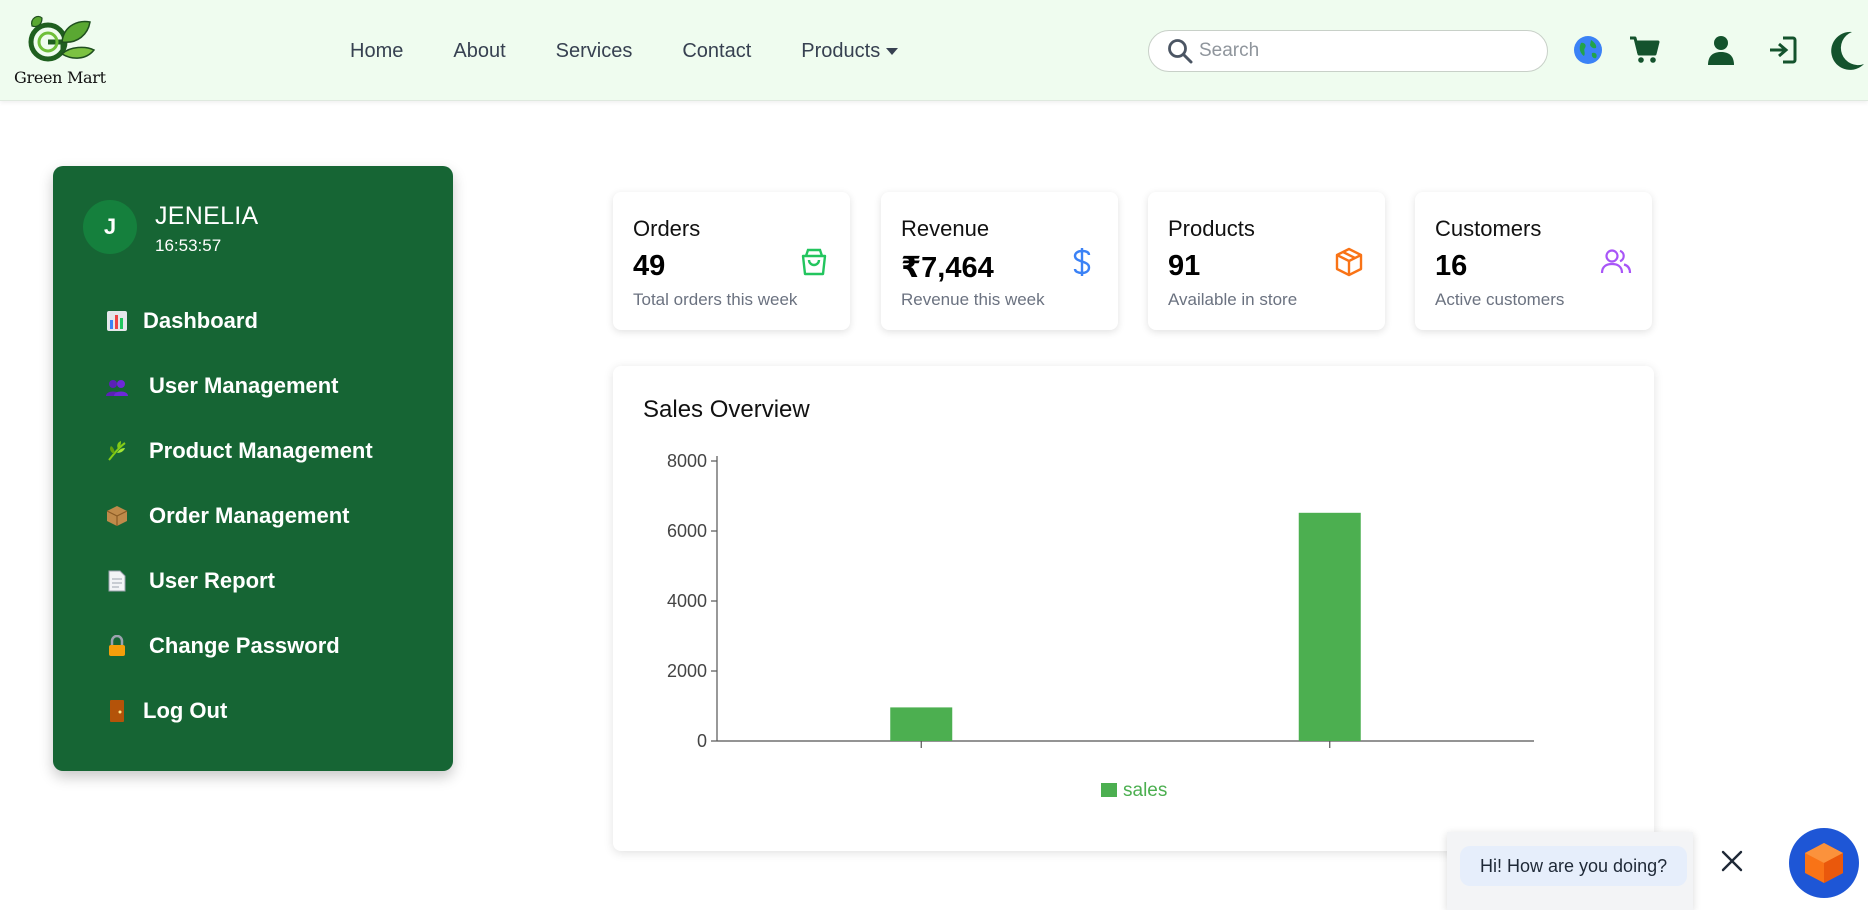 The height and width of the screenshot is (910, 1868). Describe the element at coordinates (1451, 266) in the screenshot. I see `stat-value: 16` at that location.